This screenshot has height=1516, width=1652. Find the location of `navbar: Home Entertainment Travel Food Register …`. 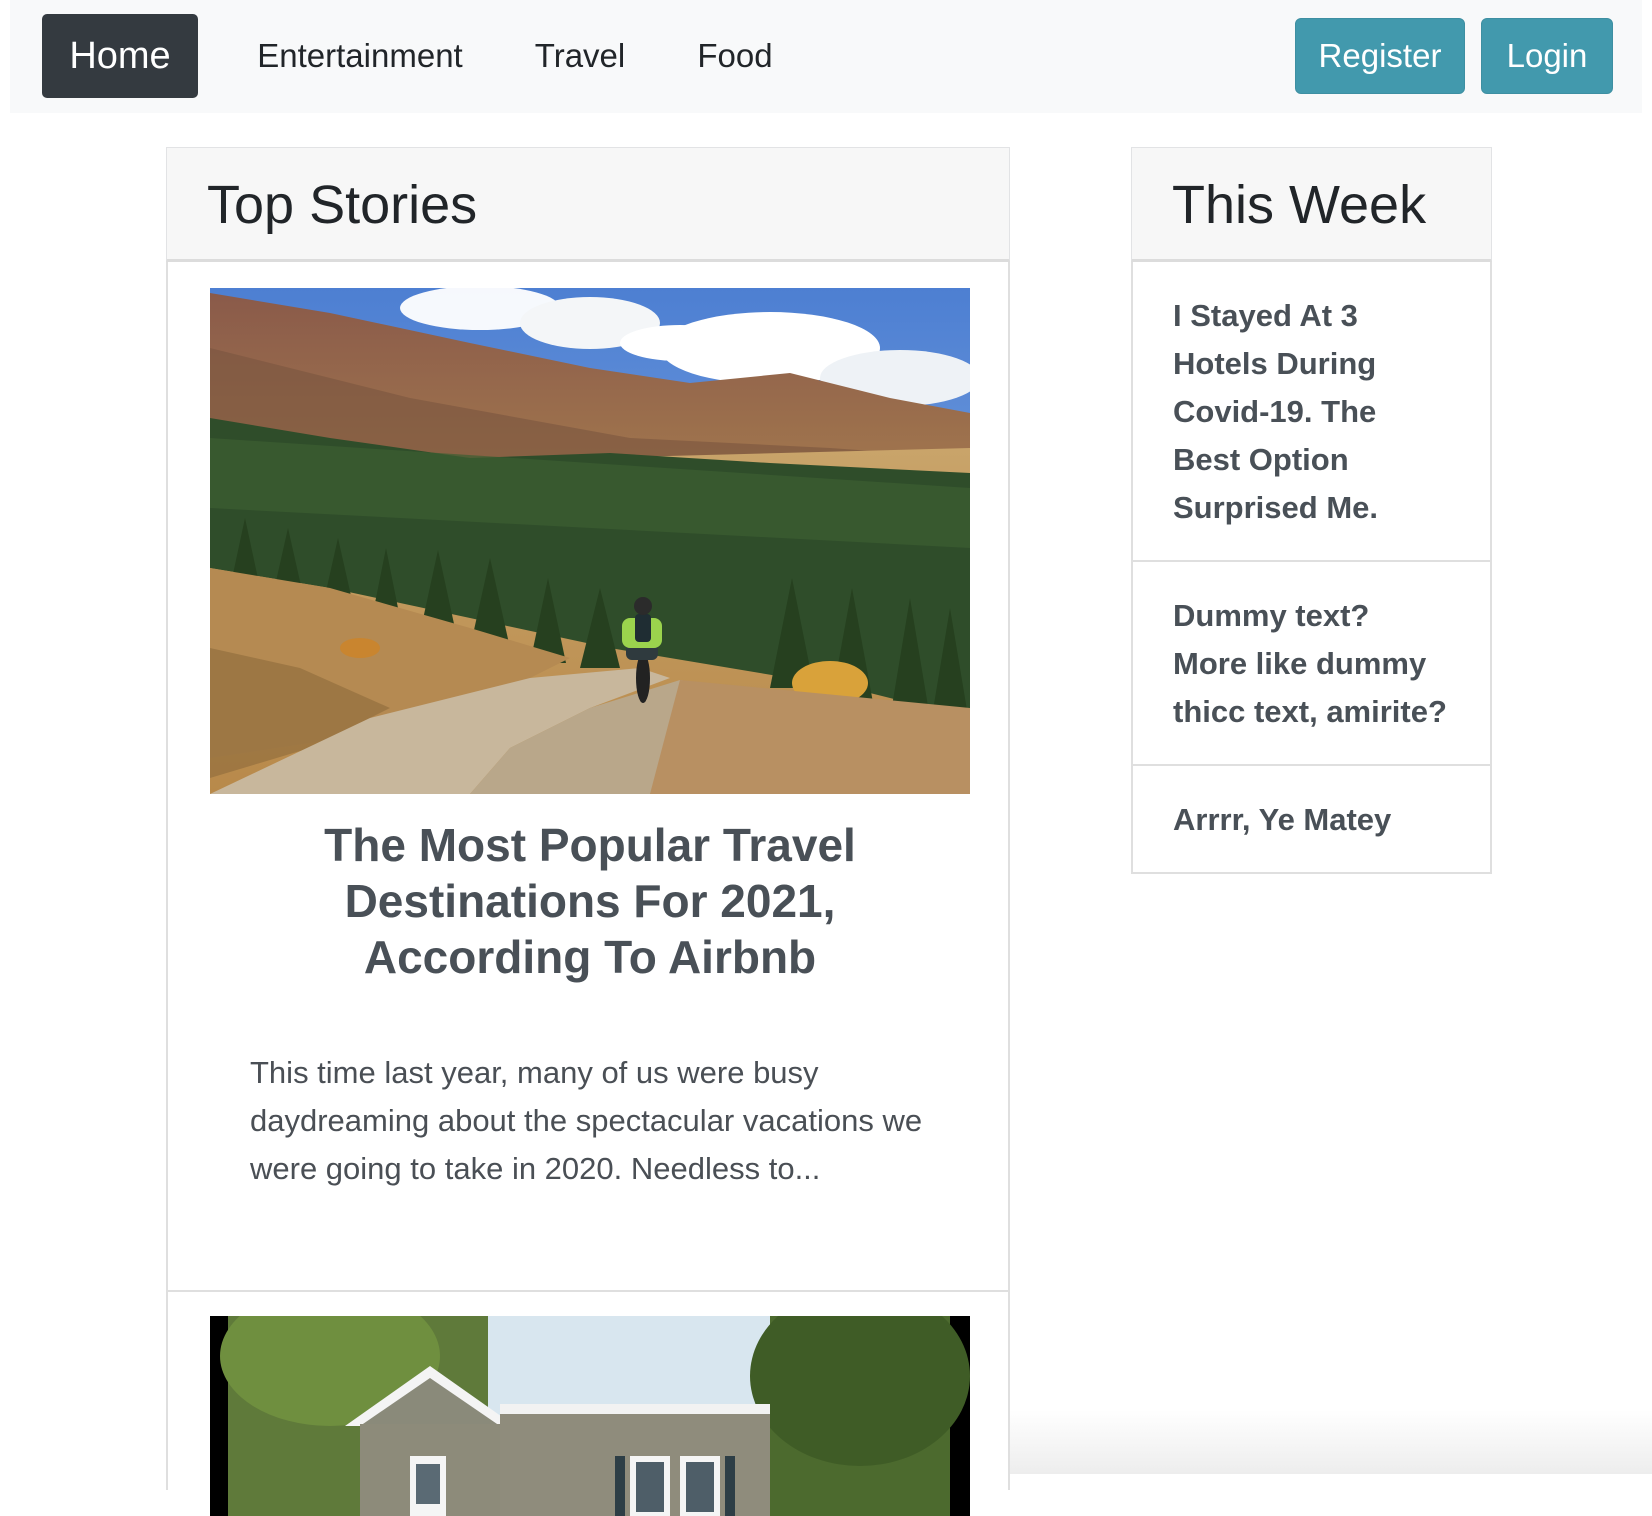

navbar: Home Entertainment Travel Food Register … is located at coordinates (826, 56).